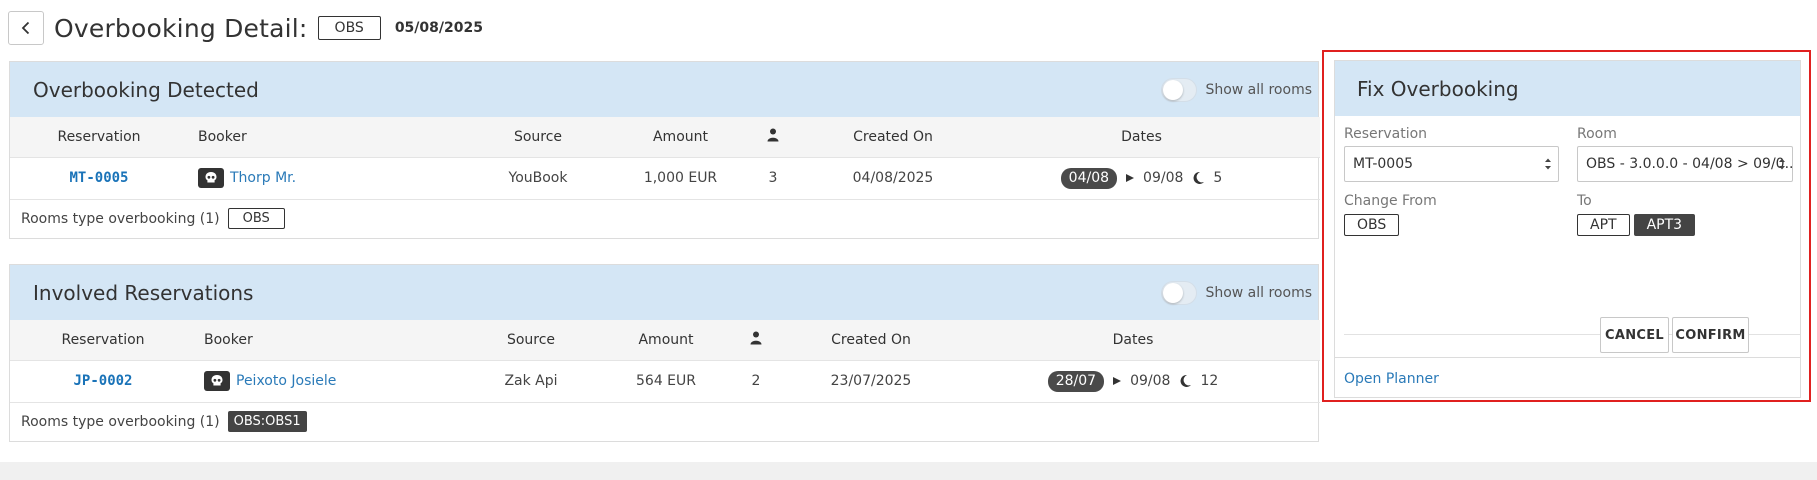 The image size is (1817, 480). Describe the element at coordinates (664, 292) in the screenshot. I see `panel-header: Involved Reservations Show all rooms` at that location.